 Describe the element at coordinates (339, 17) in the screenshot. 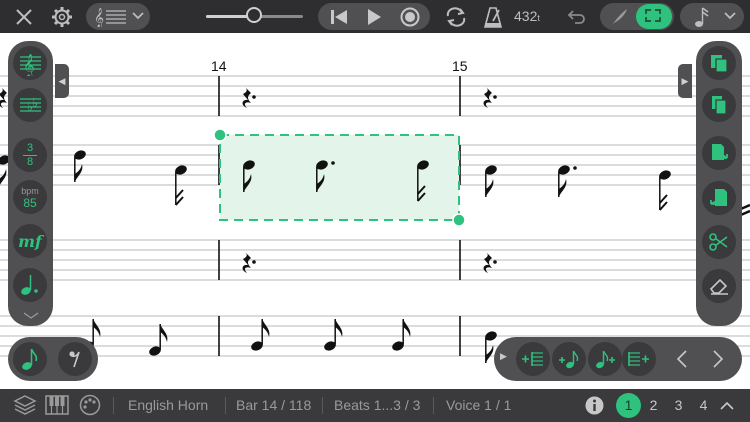

I see `rewind-icon` at that location.